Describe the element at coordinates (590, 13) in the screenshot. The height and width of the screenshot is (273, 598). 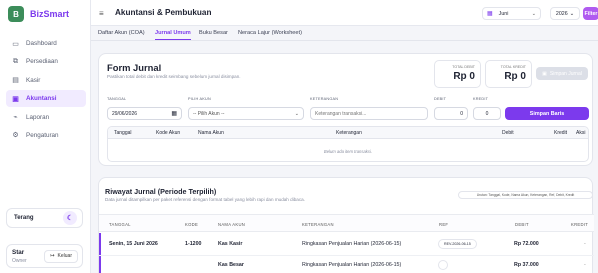
I see `filter-button: Filter` at that location.